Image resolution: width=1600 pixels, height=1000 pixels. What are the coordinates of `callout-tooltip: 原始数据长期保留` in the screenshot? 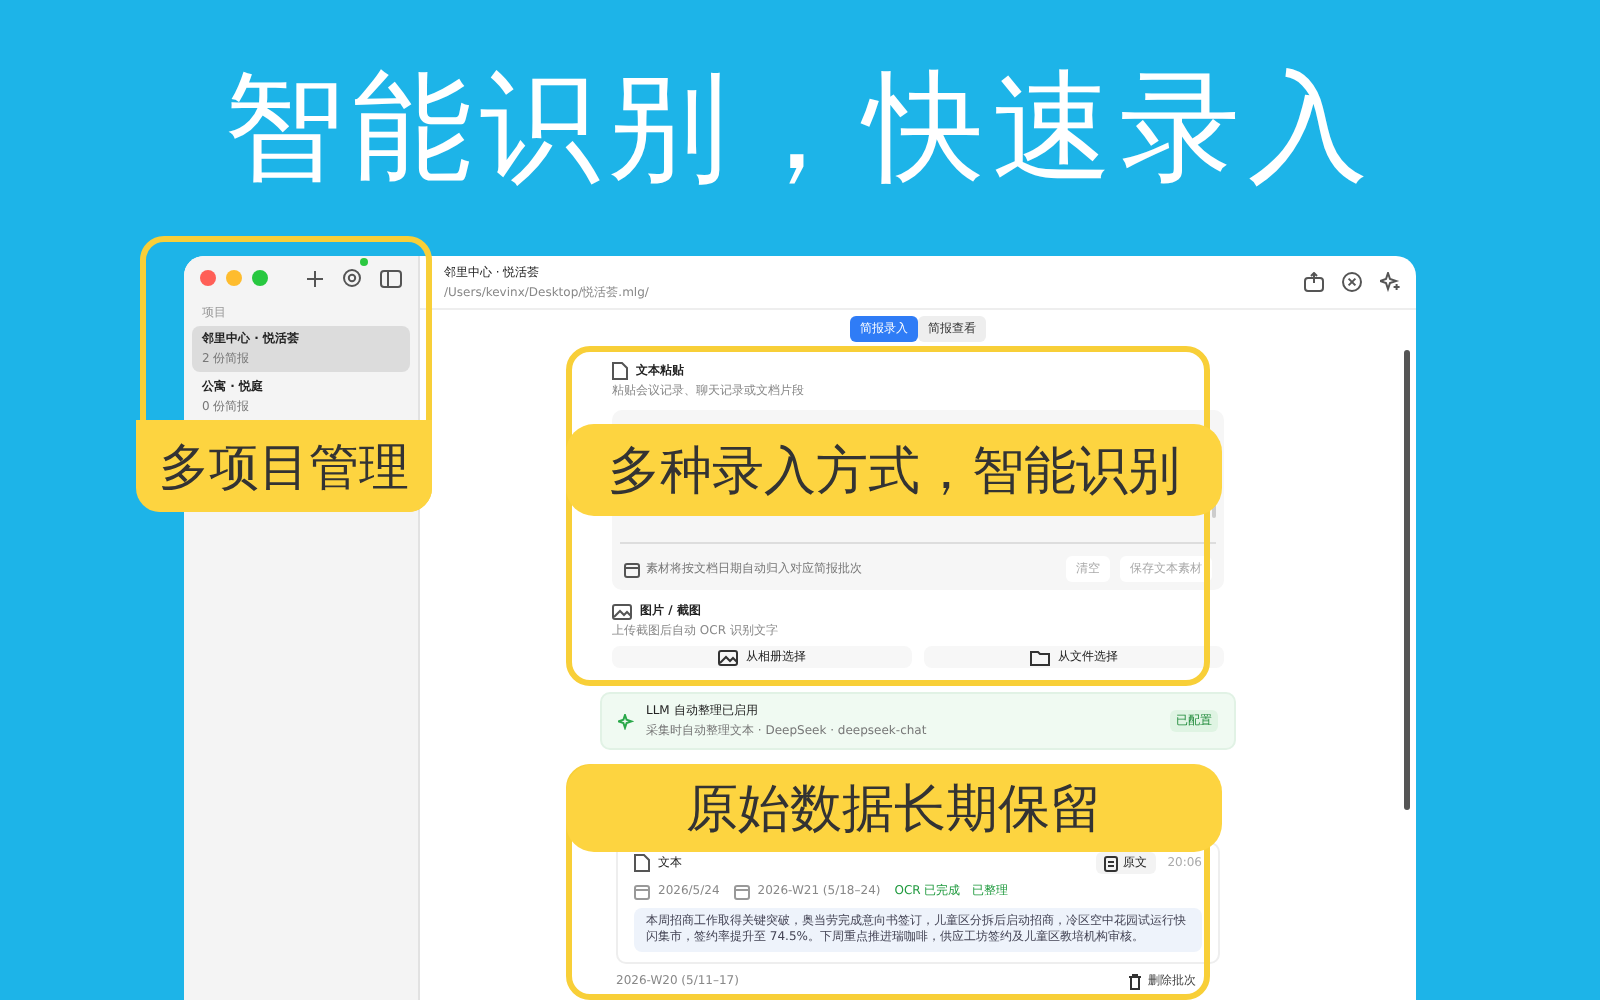 It's located at (894, 808).